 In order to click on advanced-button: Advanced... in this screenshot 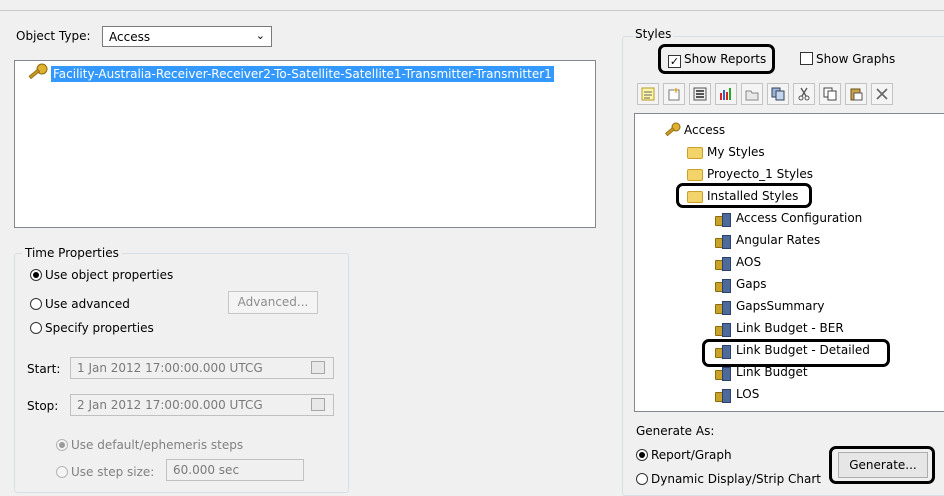, I will do `click(273, 302)`.